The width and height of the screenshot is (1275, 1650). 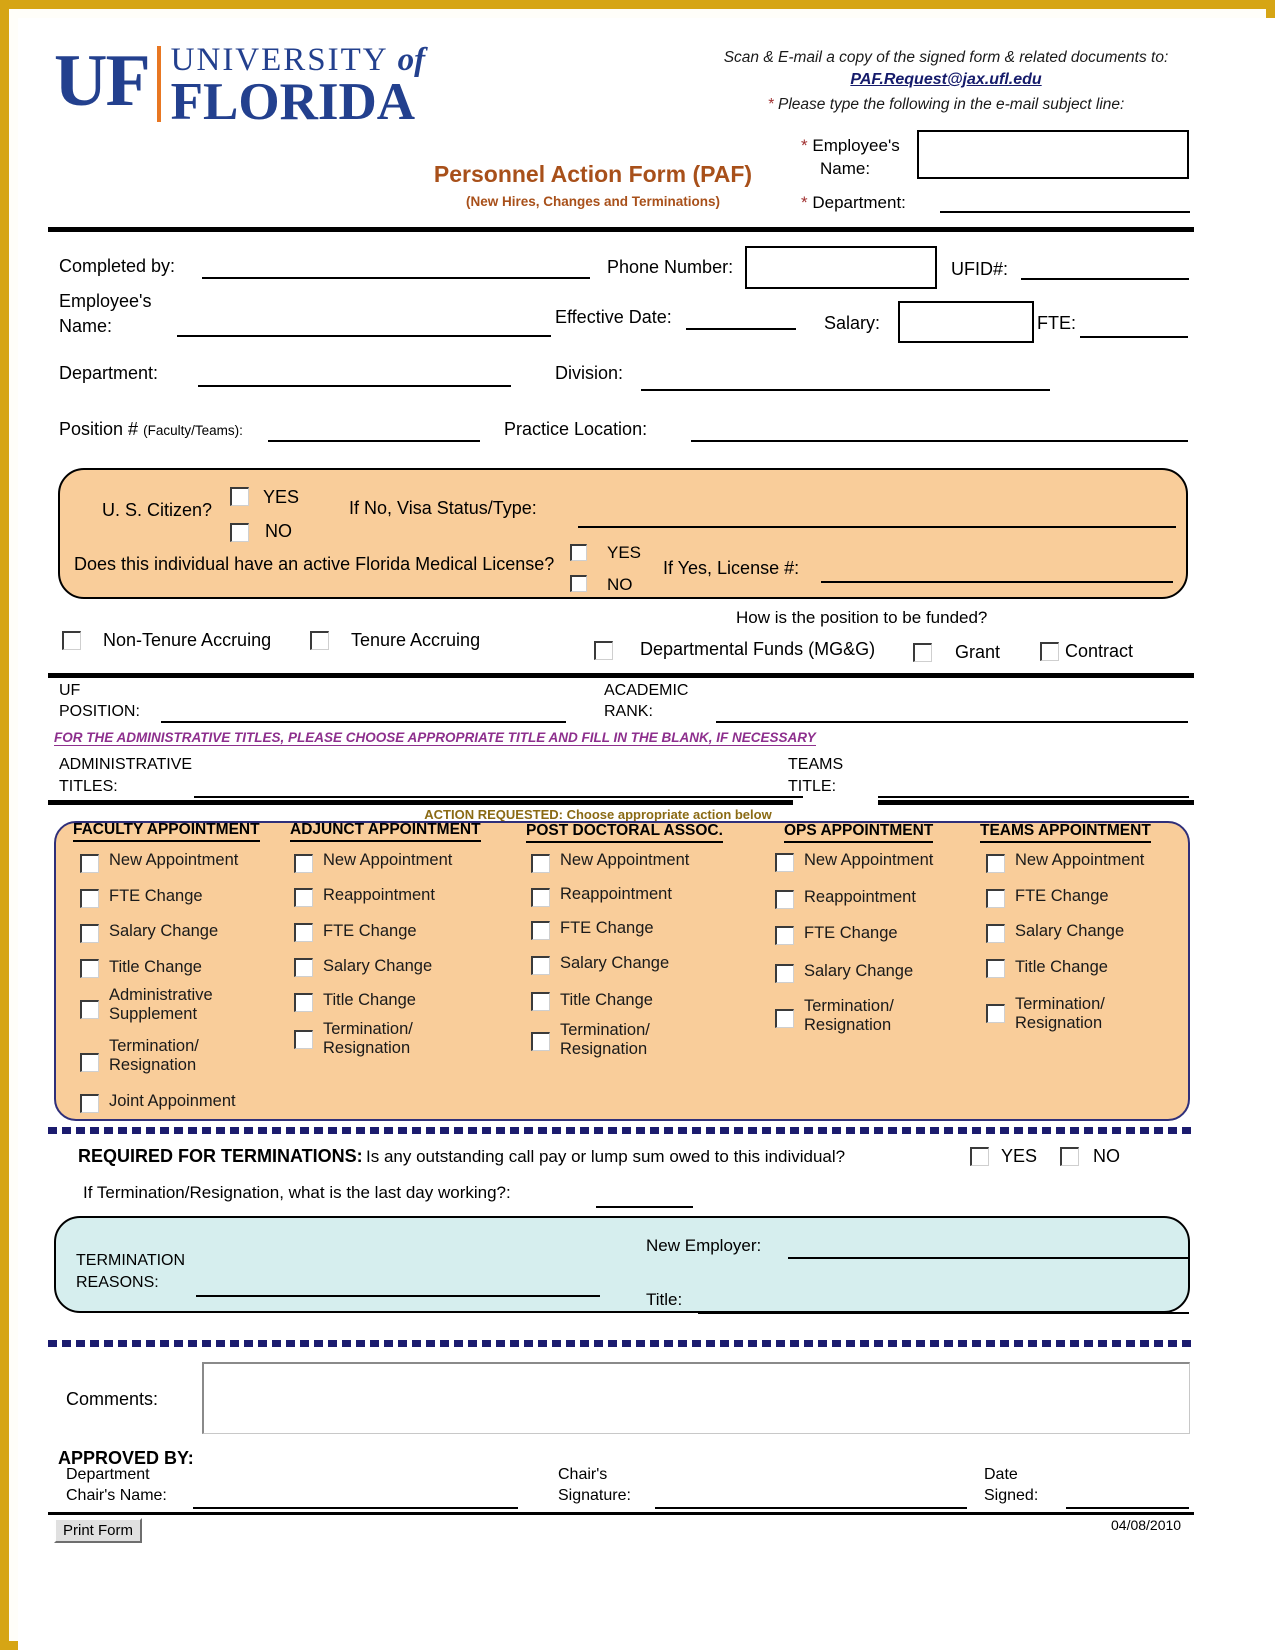 I want to click on salary-input, so click(x=966, y=322).